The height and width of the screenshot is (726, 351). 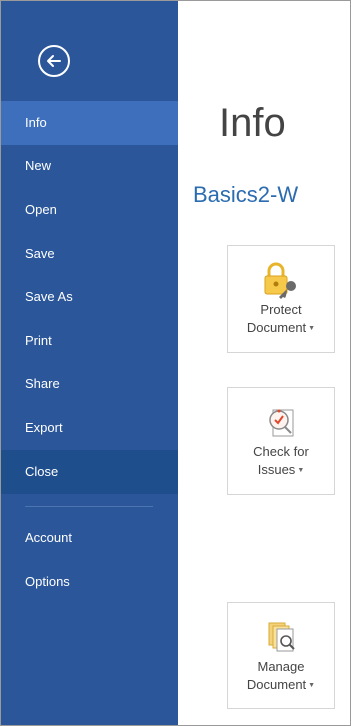 I want to click on document-name: Basics2-W, so click(x=246, y=194).